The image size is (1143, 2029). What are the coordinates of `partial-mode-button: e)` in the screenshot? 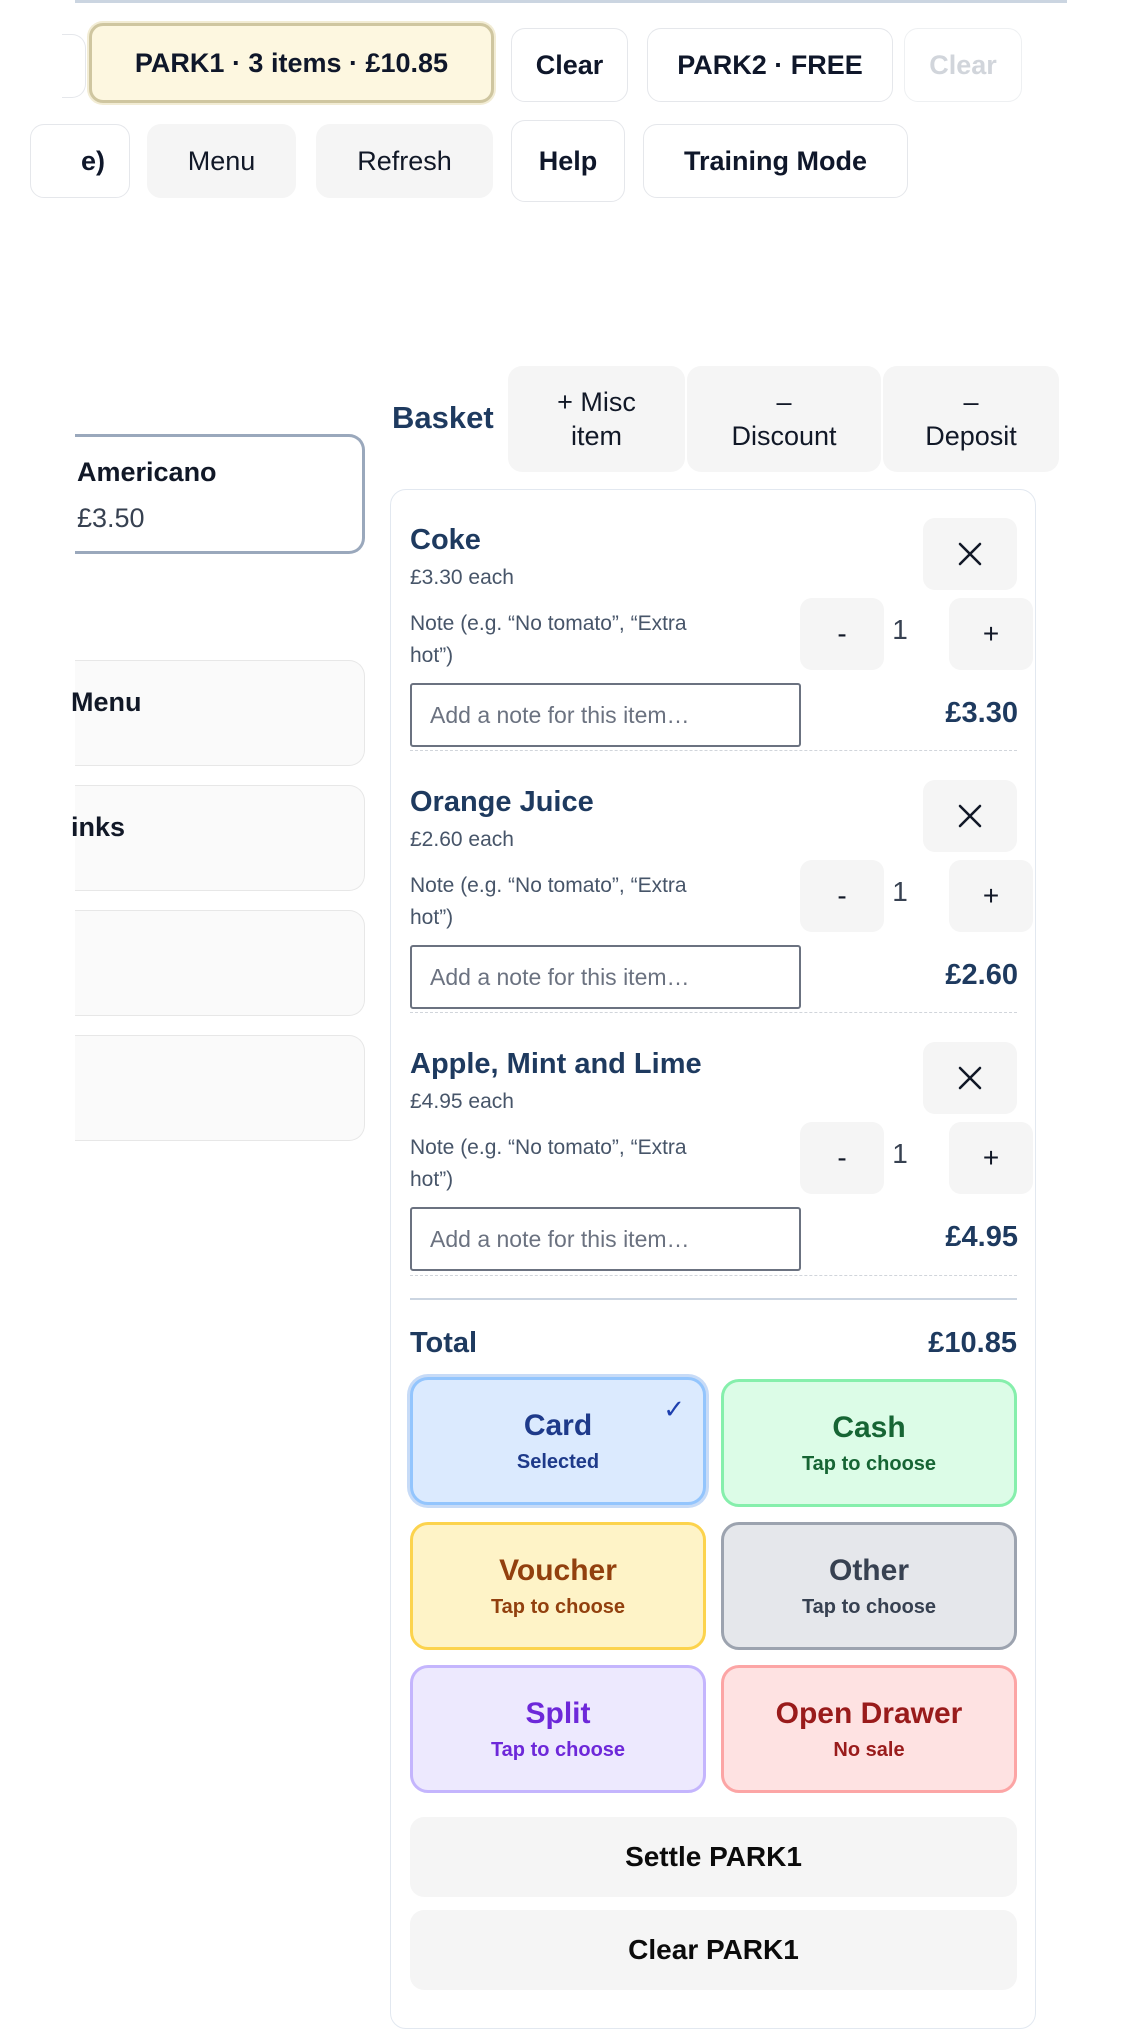 It's located at (80, 161).